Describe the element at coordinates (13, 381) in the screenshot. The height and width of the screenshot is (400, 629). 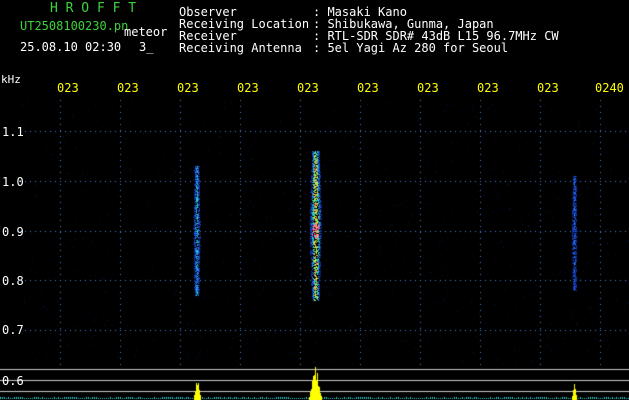
I see `freq-tick: 0.6` at that location.